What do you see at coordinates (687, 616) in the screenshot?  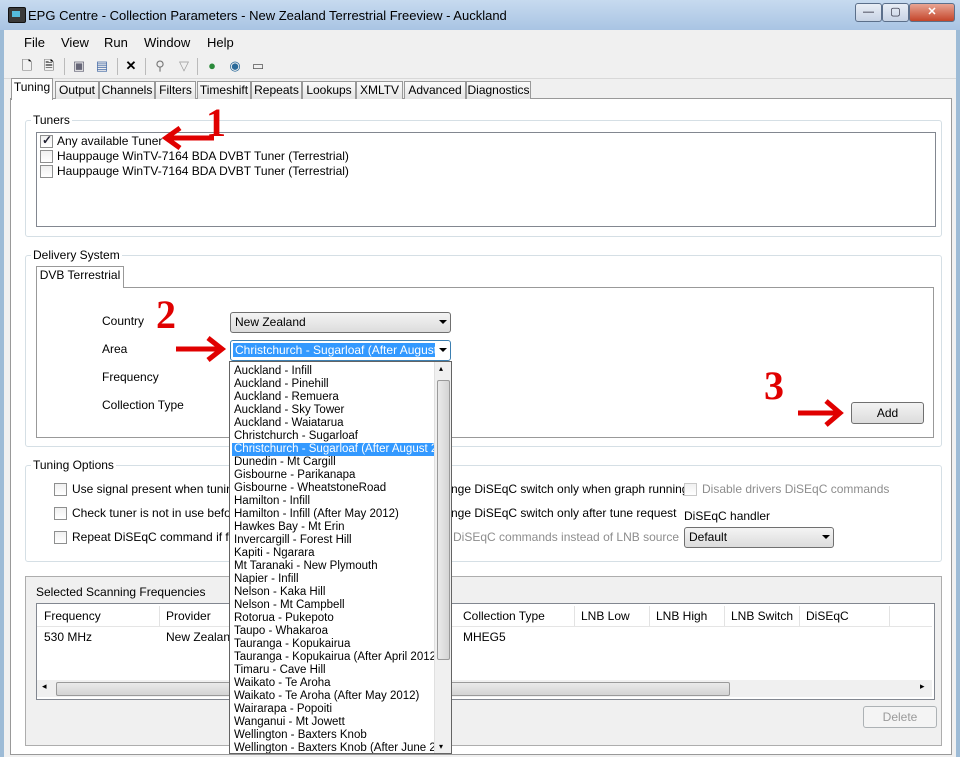 I see `column-header: LNB High` at bounding box center [687, 616].